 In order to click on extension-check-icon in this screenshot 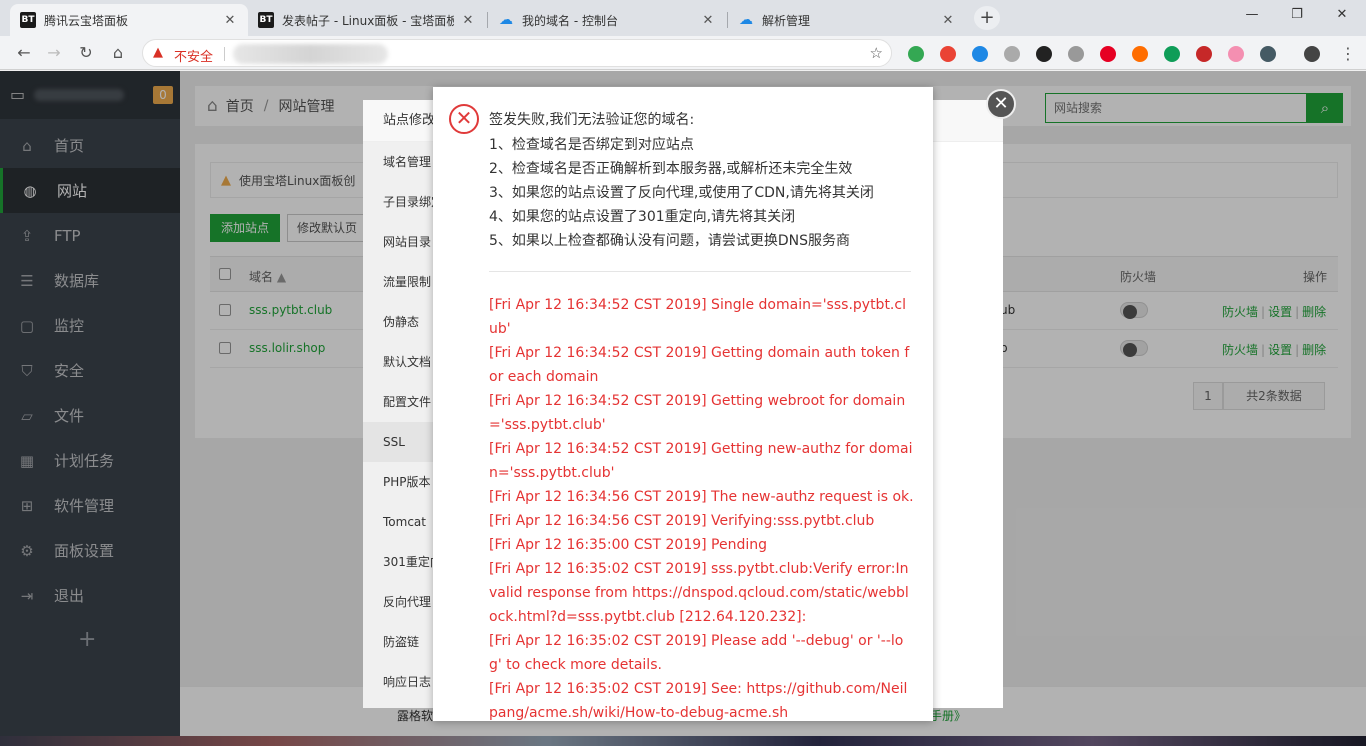, I will do `click(916, 54)`.